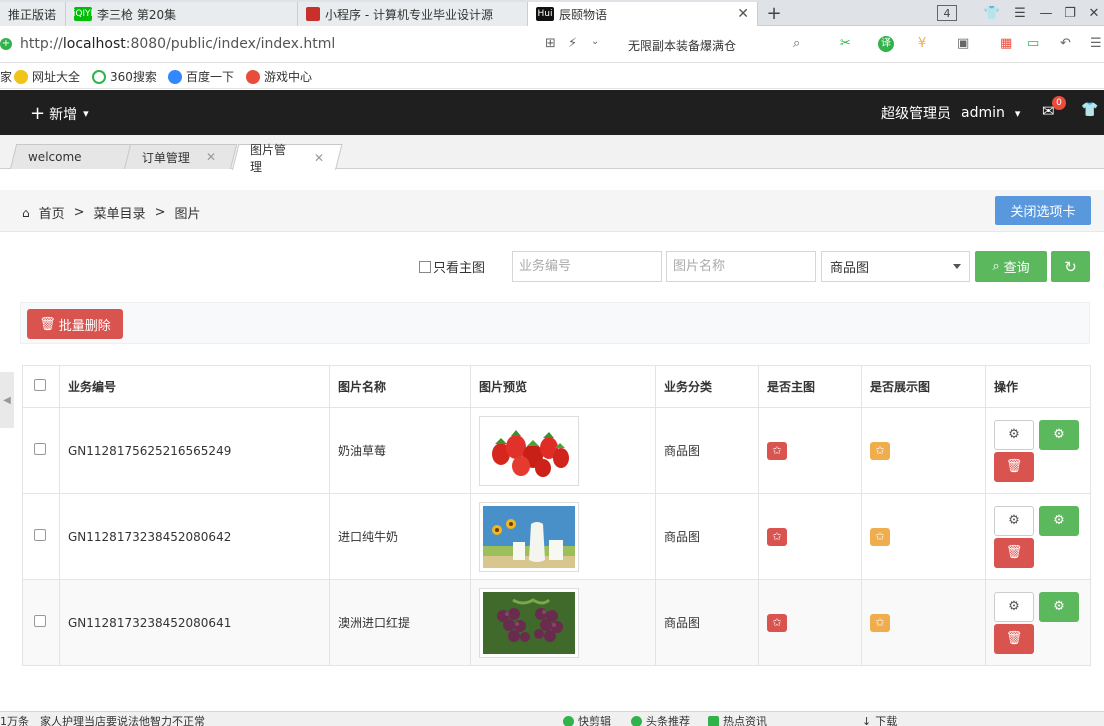 The image size is (1104, 726). I want to click on status-count: 1万条, so click(14, 720).